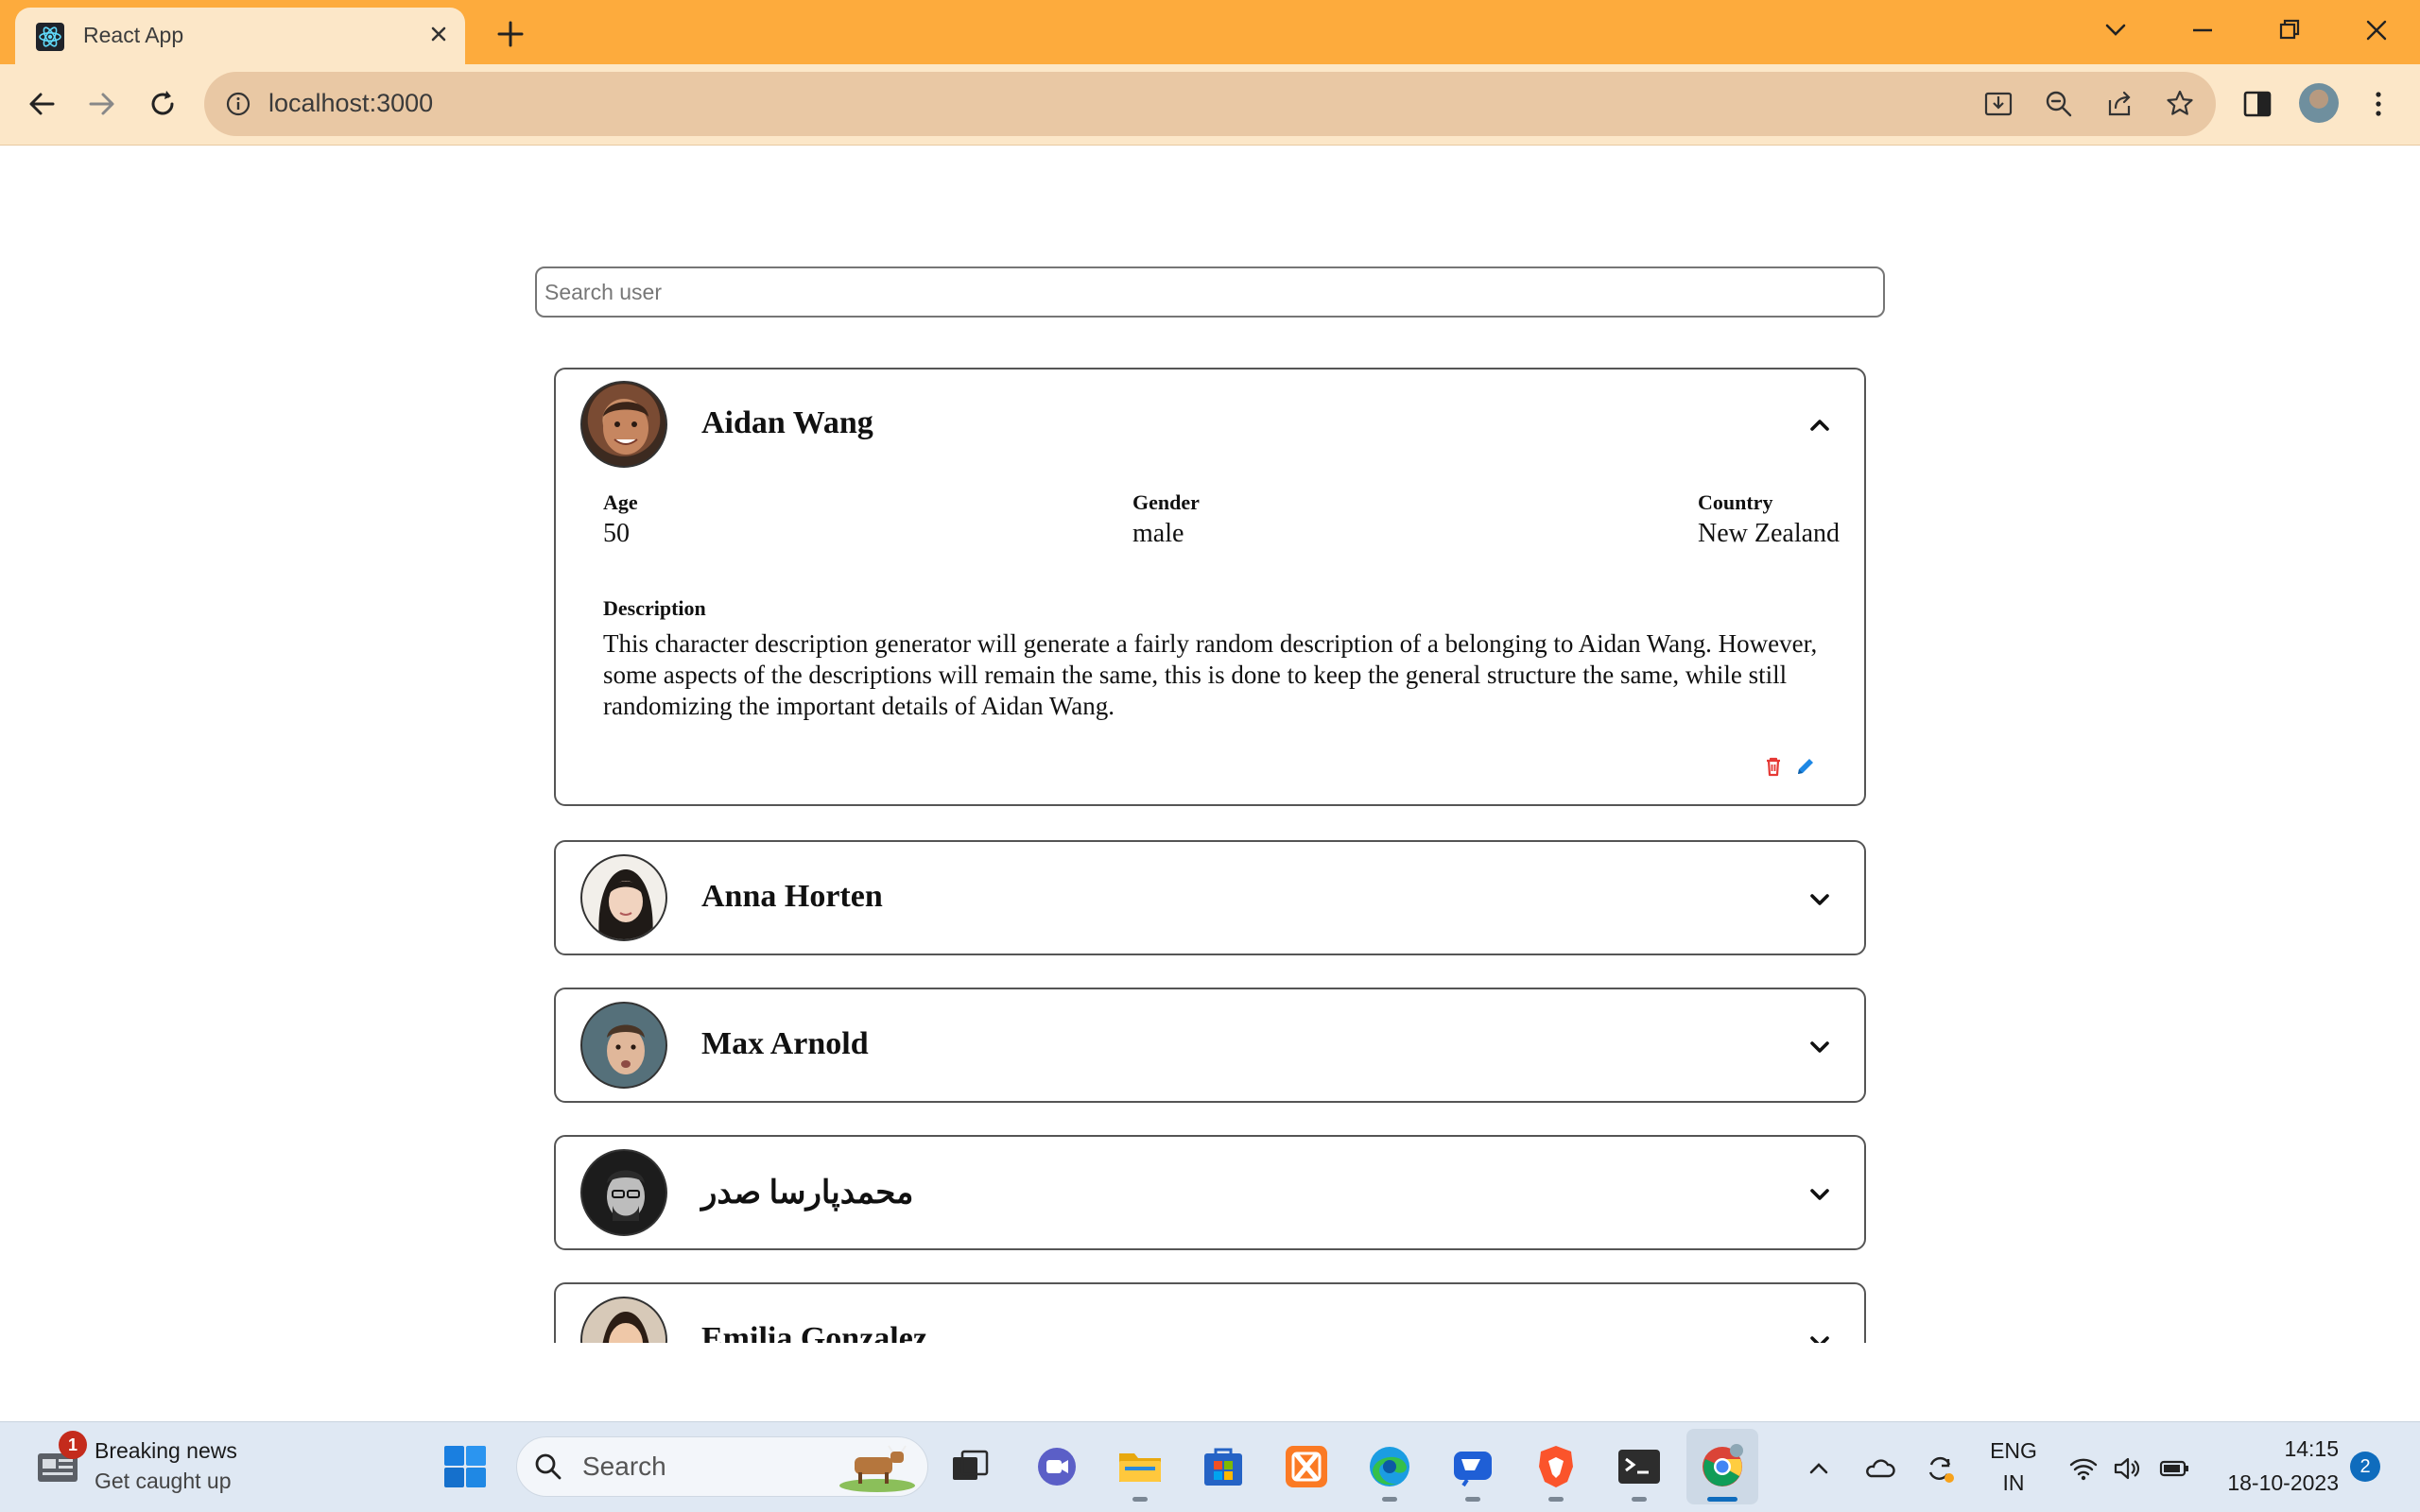 The image size is (2420, 1512). Describe the element at coordinates (1210, 897) in the screenshot. I see `user-card: Anna Horten` at that location.